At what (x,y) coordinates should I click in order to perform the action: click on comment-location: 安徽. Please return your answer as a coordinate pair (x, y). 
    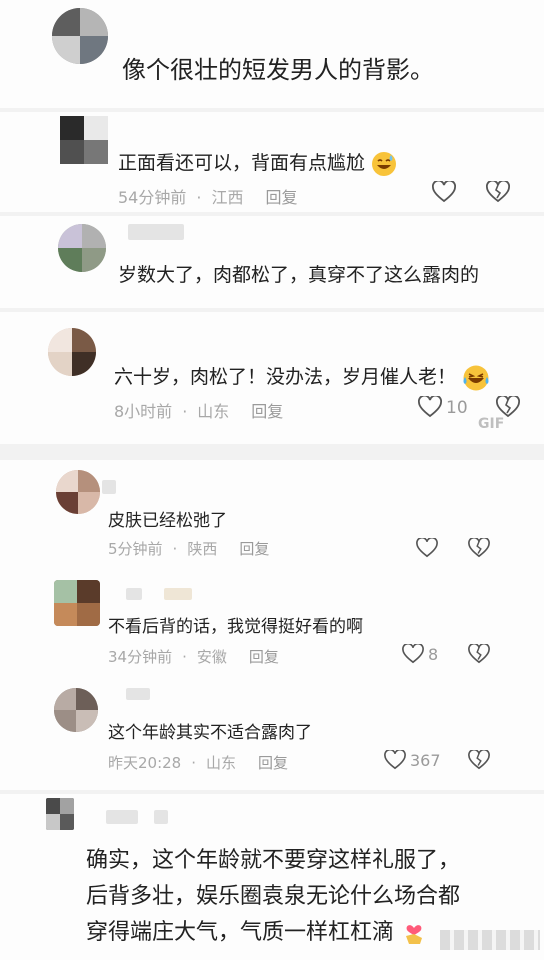
    Looking at the image, I should click on (211, 657).